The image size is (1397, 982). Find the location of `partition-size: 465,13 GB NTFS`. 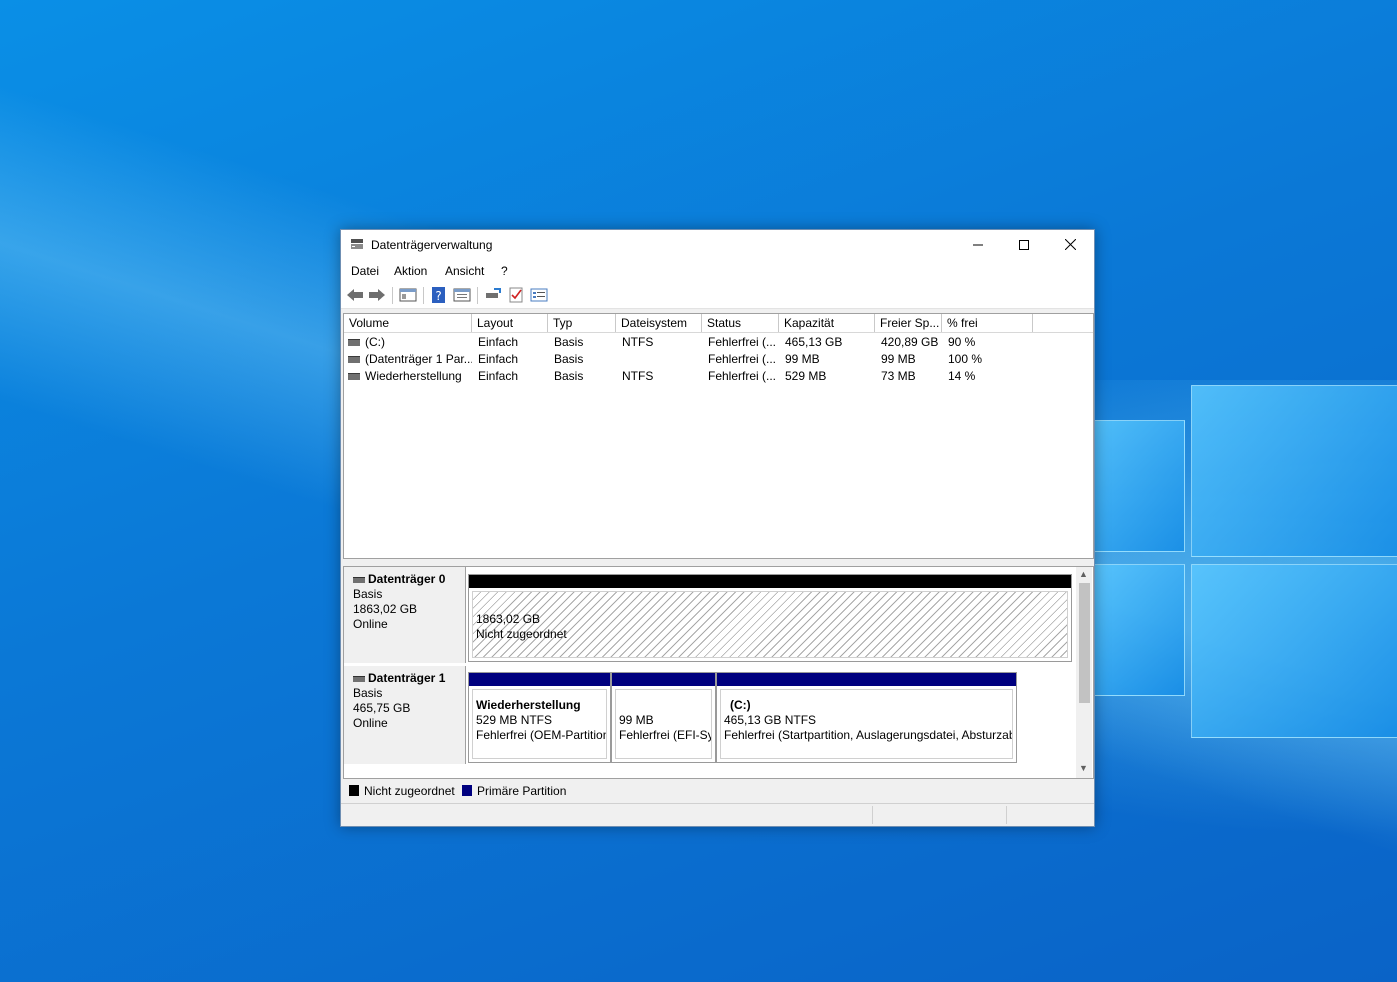

partition-size: 465,13 GB NTFS is located at coordinates (770, 720).